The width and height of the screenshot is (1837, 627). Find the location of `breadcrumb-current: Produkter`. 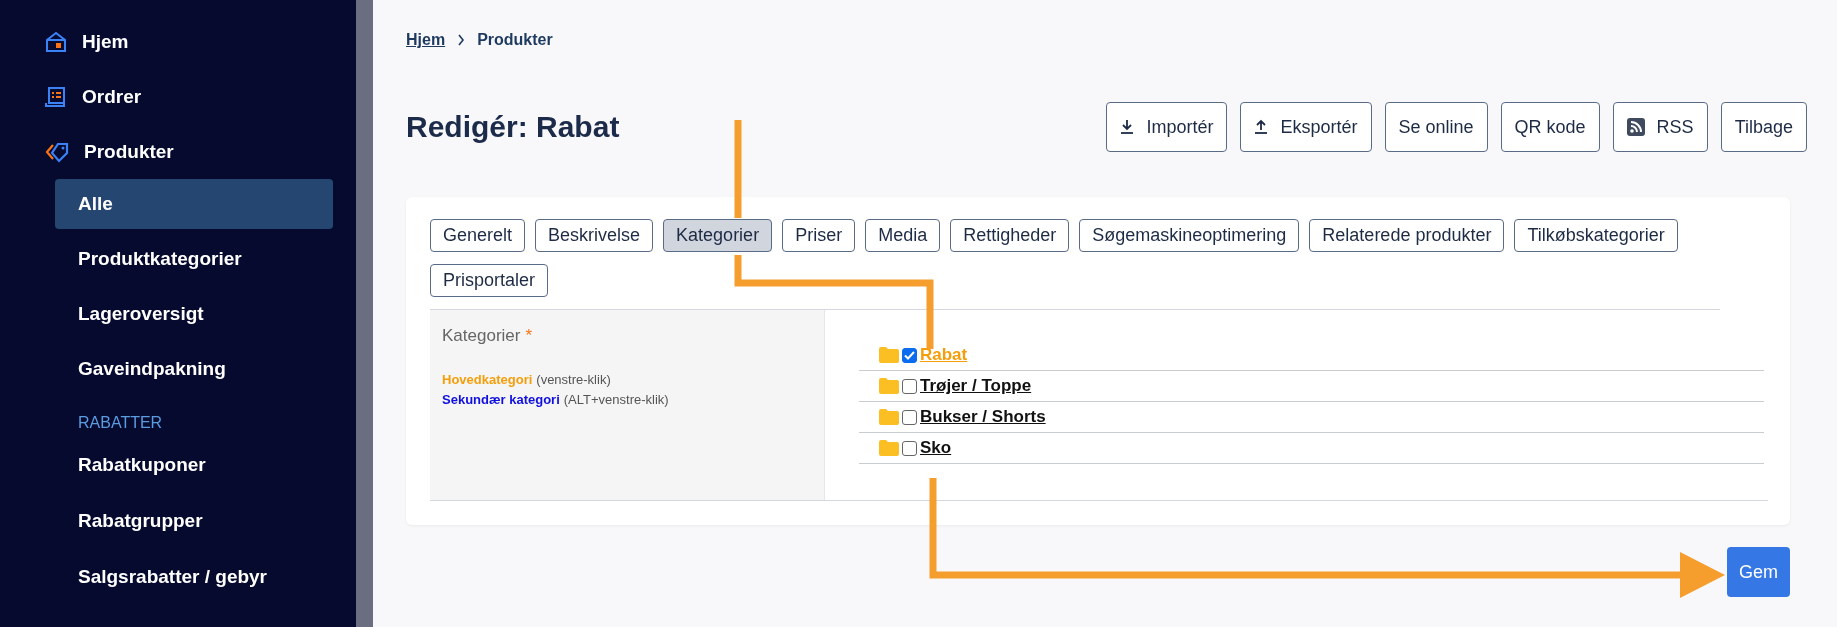

breadcrumb-current: Produkter is located at coordinates (515, 40).